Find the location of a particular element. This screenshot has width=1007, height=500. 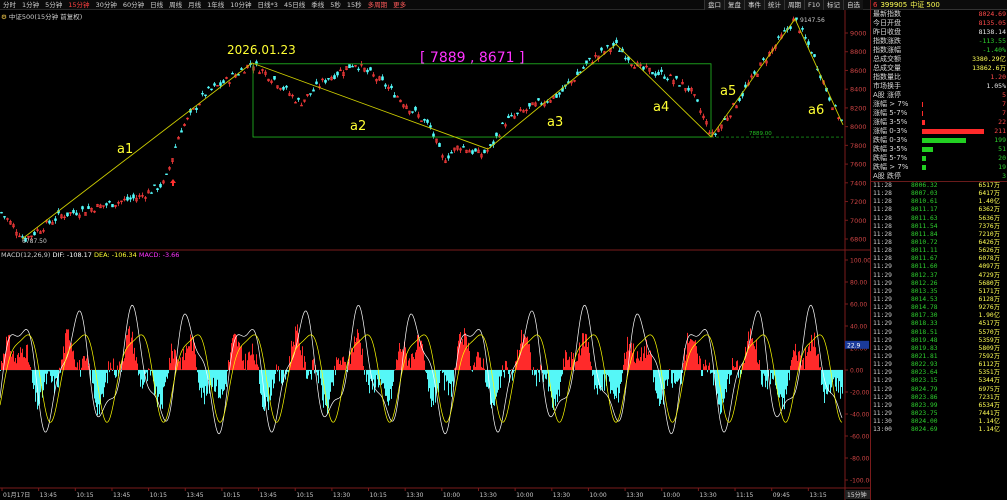

breadth-row: 跌幅 0-3% 199 is located at coordinates (939, 140).